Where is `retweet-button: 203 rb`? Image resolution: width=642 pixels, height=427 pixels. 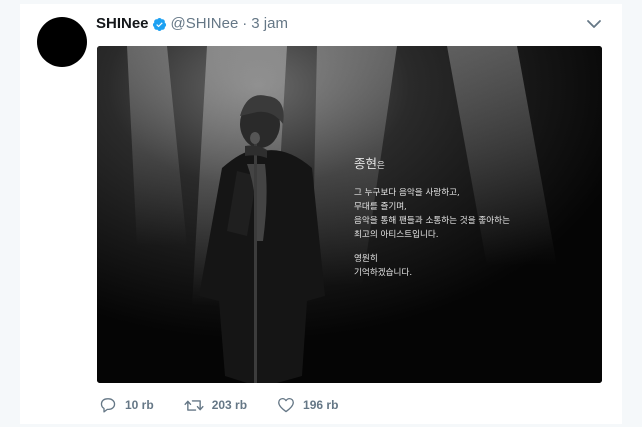
retweet-button: 203 rb is located at coordinates (215, 405).